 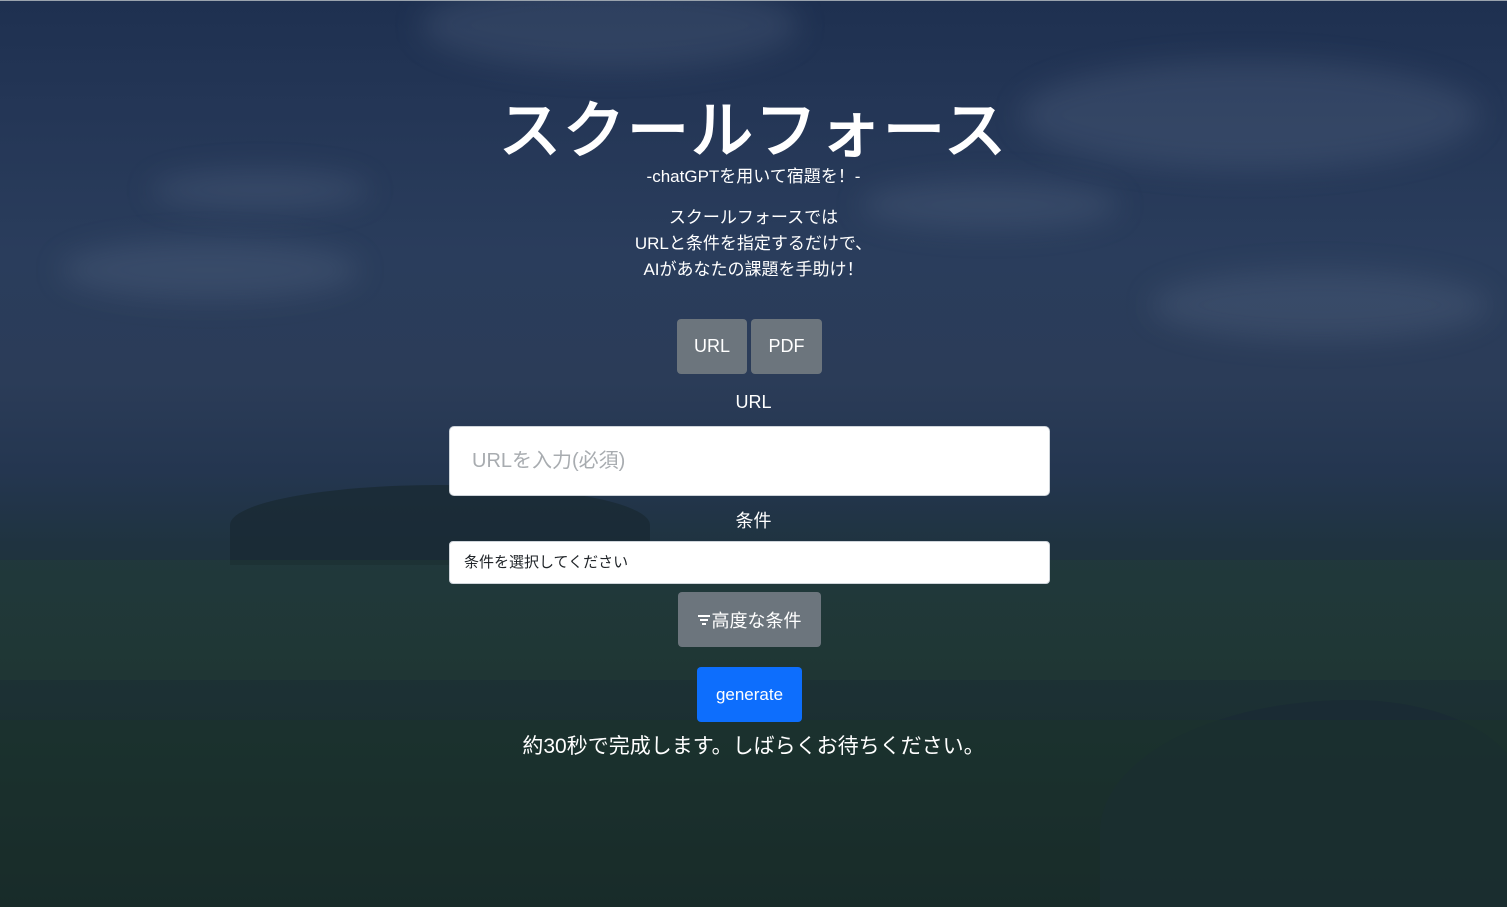 I want to click on filter-icon, so click(x=703, y=620).